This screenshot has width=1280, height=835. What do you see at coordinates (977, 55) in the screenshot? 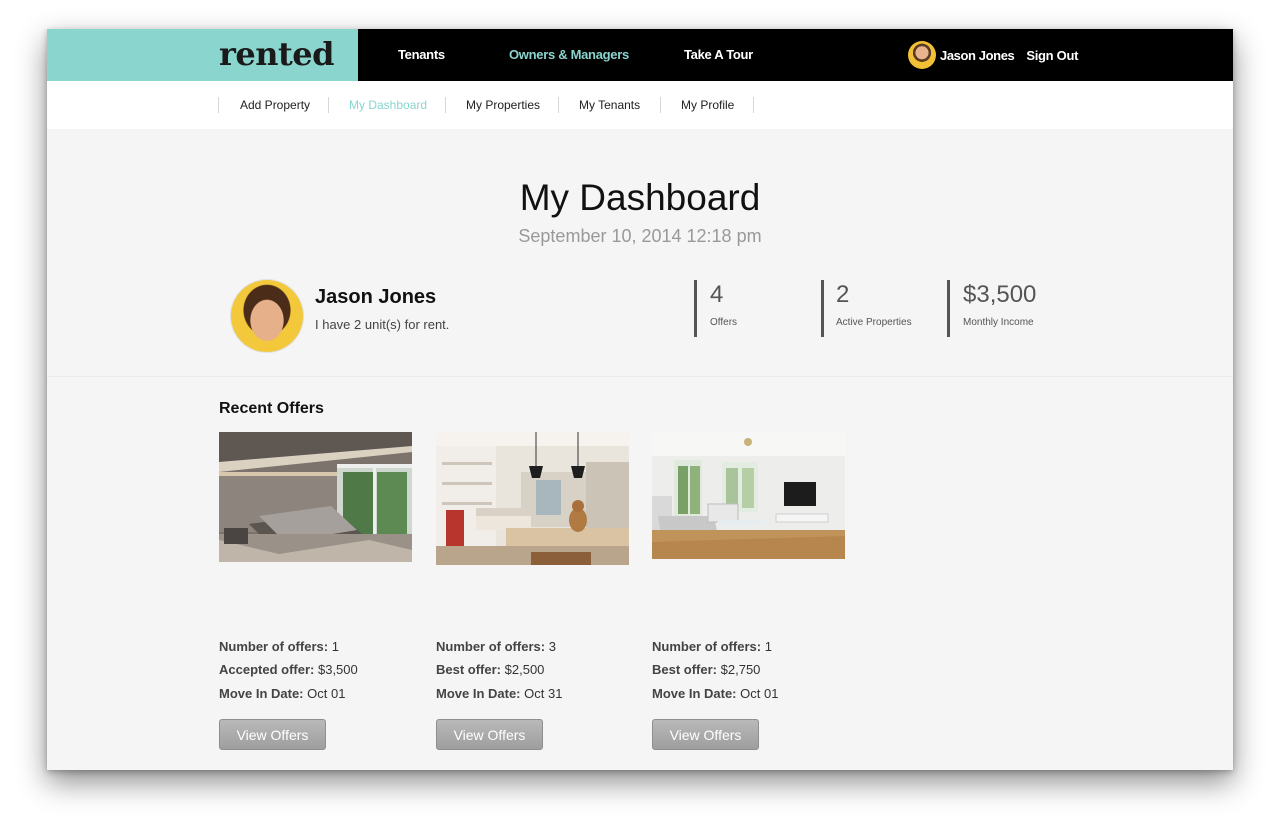
I see `user-name-link: Jason Jones` at bounding box center [977, 55].